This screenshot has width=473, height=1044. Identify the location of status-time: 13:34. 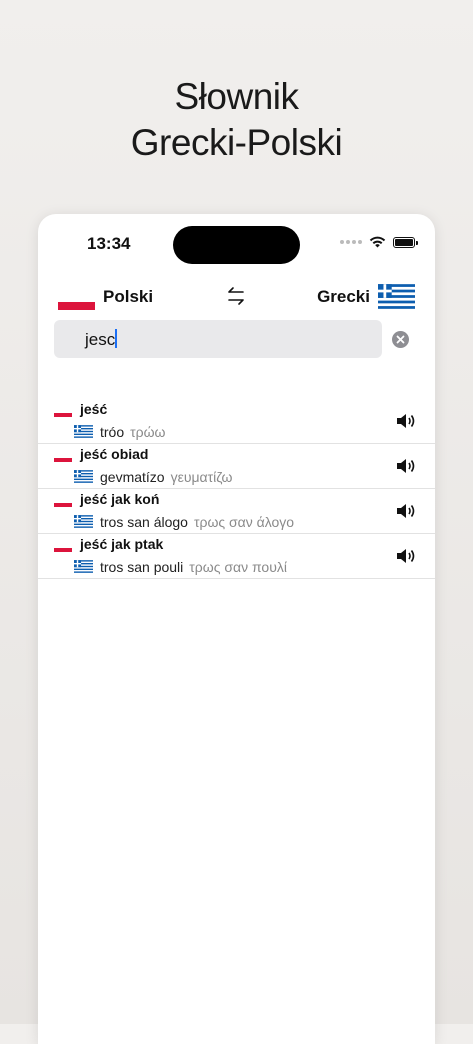
(109, 243).